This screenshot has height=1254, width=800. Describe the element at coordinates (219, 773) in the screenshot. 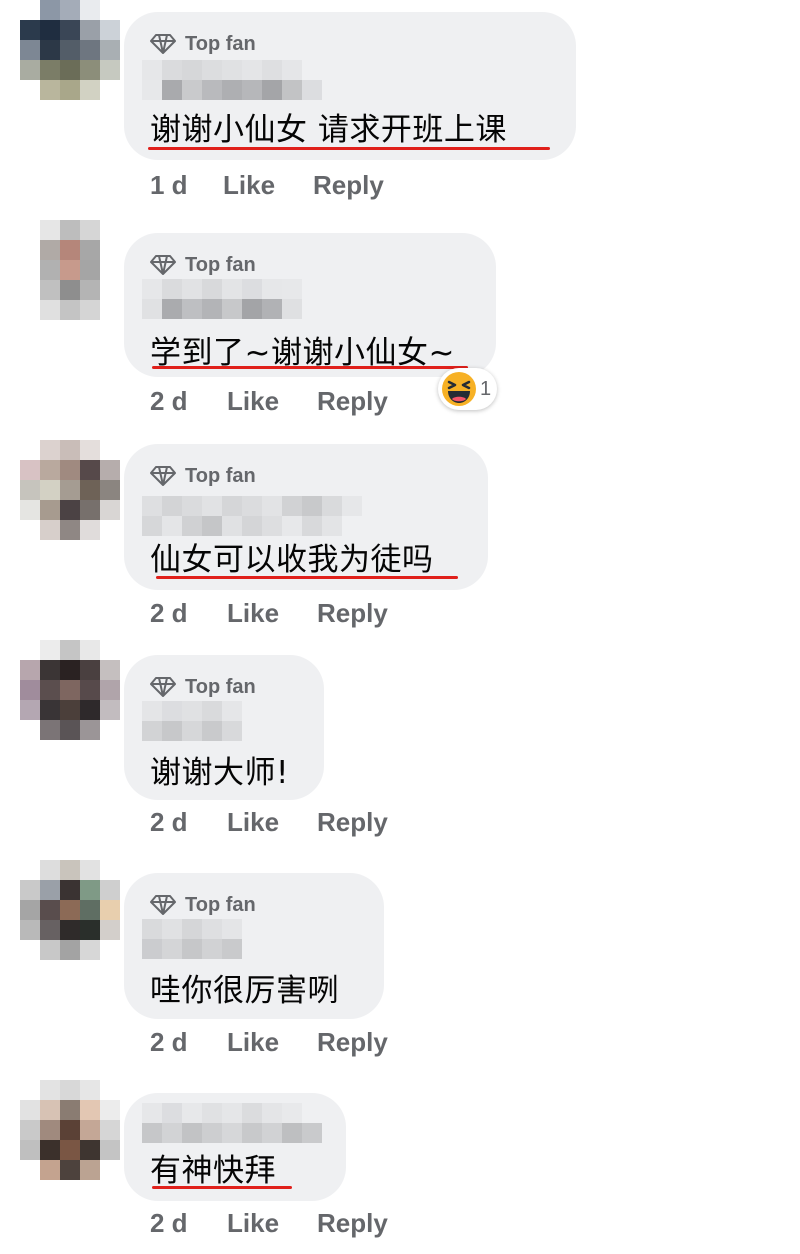

I see `comment-text: 谢谢大师!` at that location.